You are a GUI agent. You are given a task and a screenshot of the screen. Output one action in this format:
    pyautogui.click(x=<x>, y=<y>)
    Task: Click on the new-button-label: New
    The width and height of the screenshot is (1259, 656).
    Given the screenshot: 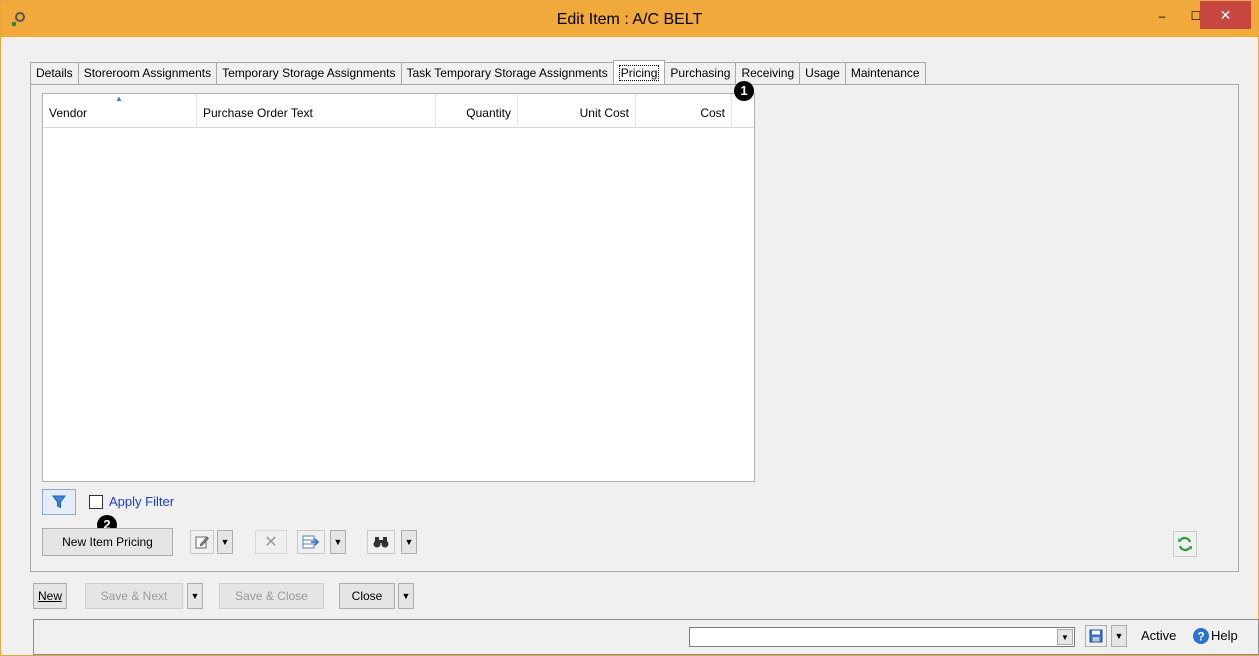 What is the action you would take?
    pyautogui.click(x=49, y=596)
    